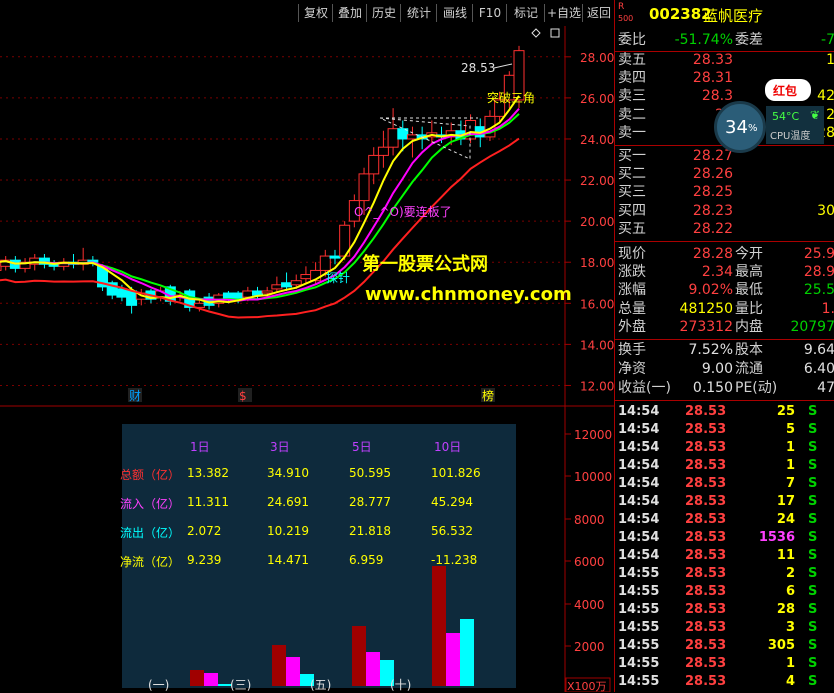  Describe the element at coordinates (598, 13) in the screenshot. I see `toolbar-button: 返回` at that location.